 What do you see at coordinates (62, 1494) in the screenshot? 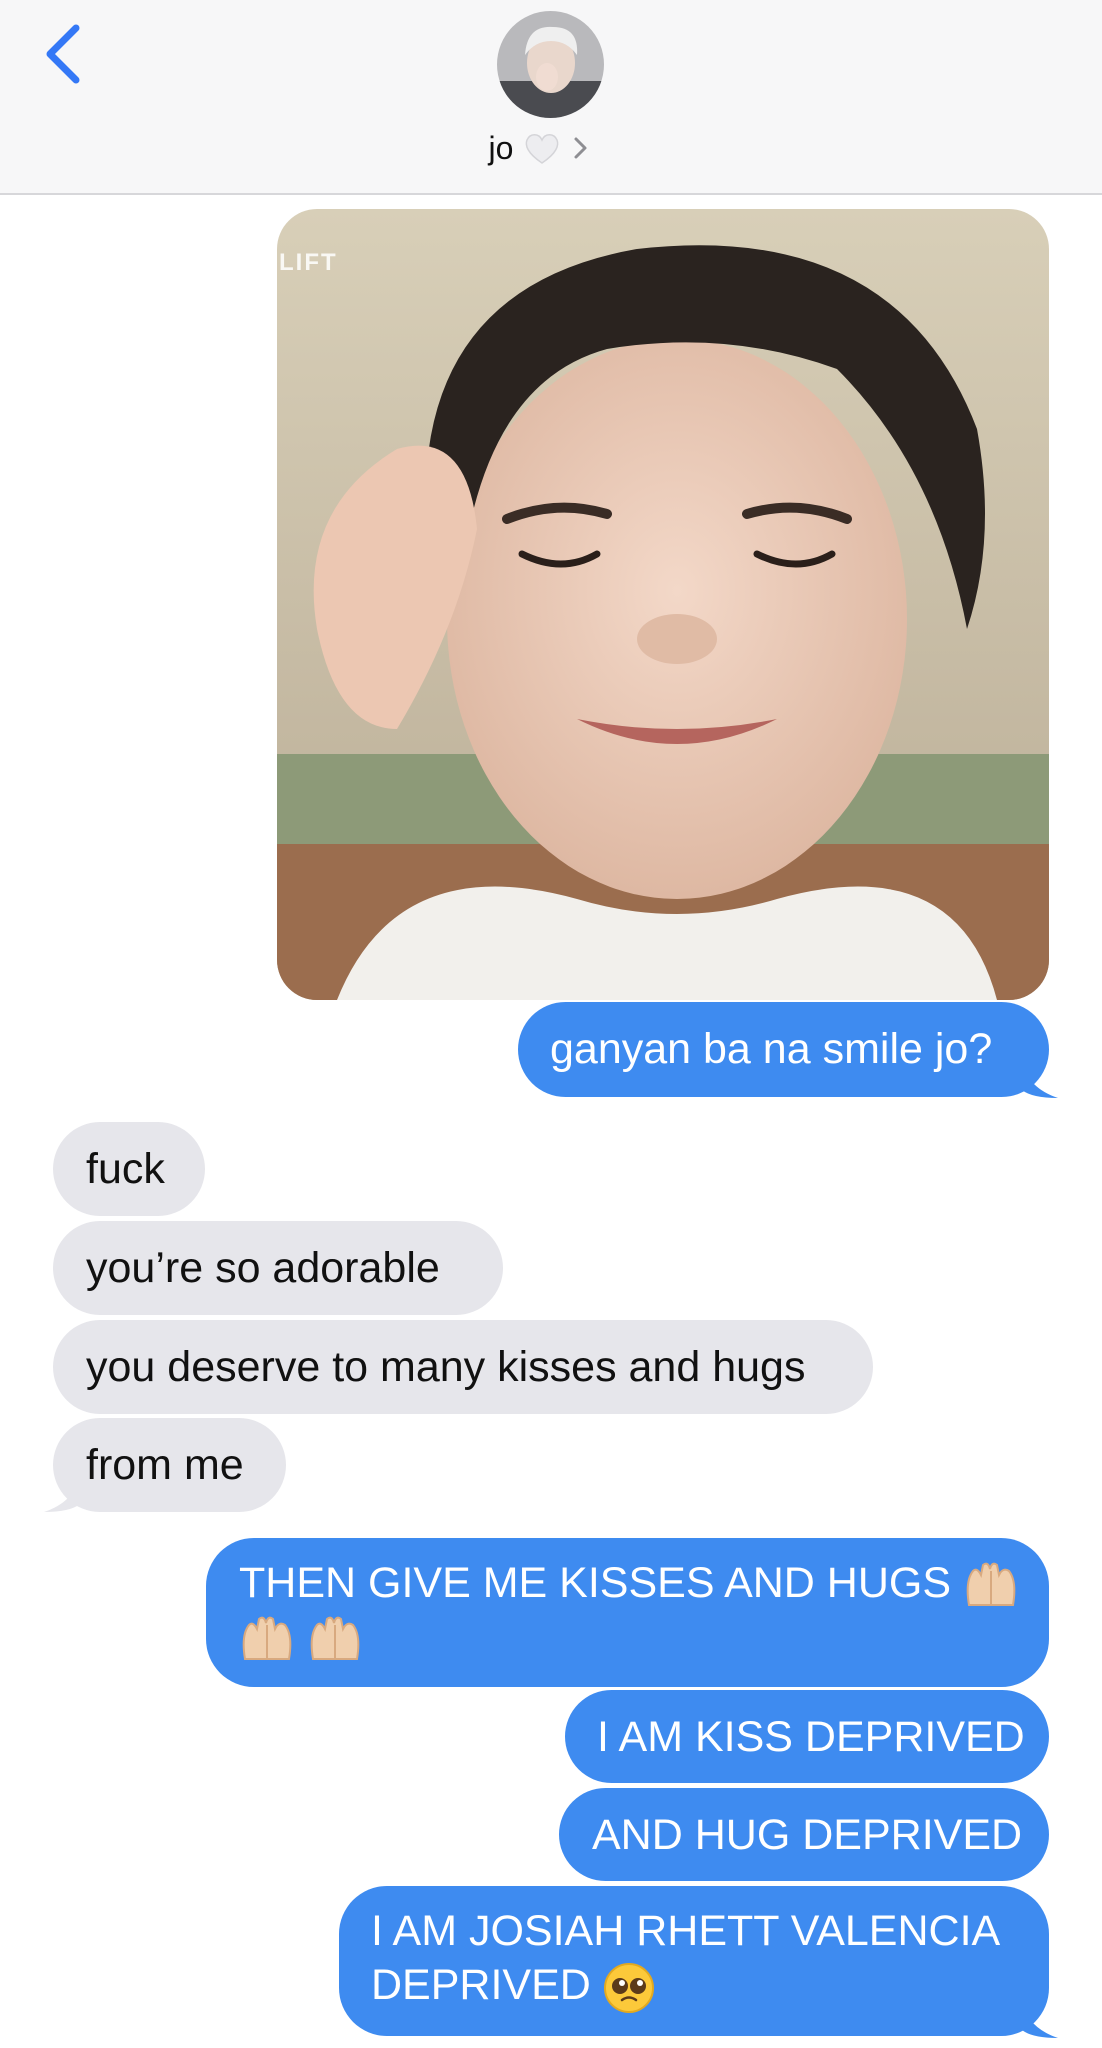
I see `bubble-tail-received` at bounding box center [62, 1494].